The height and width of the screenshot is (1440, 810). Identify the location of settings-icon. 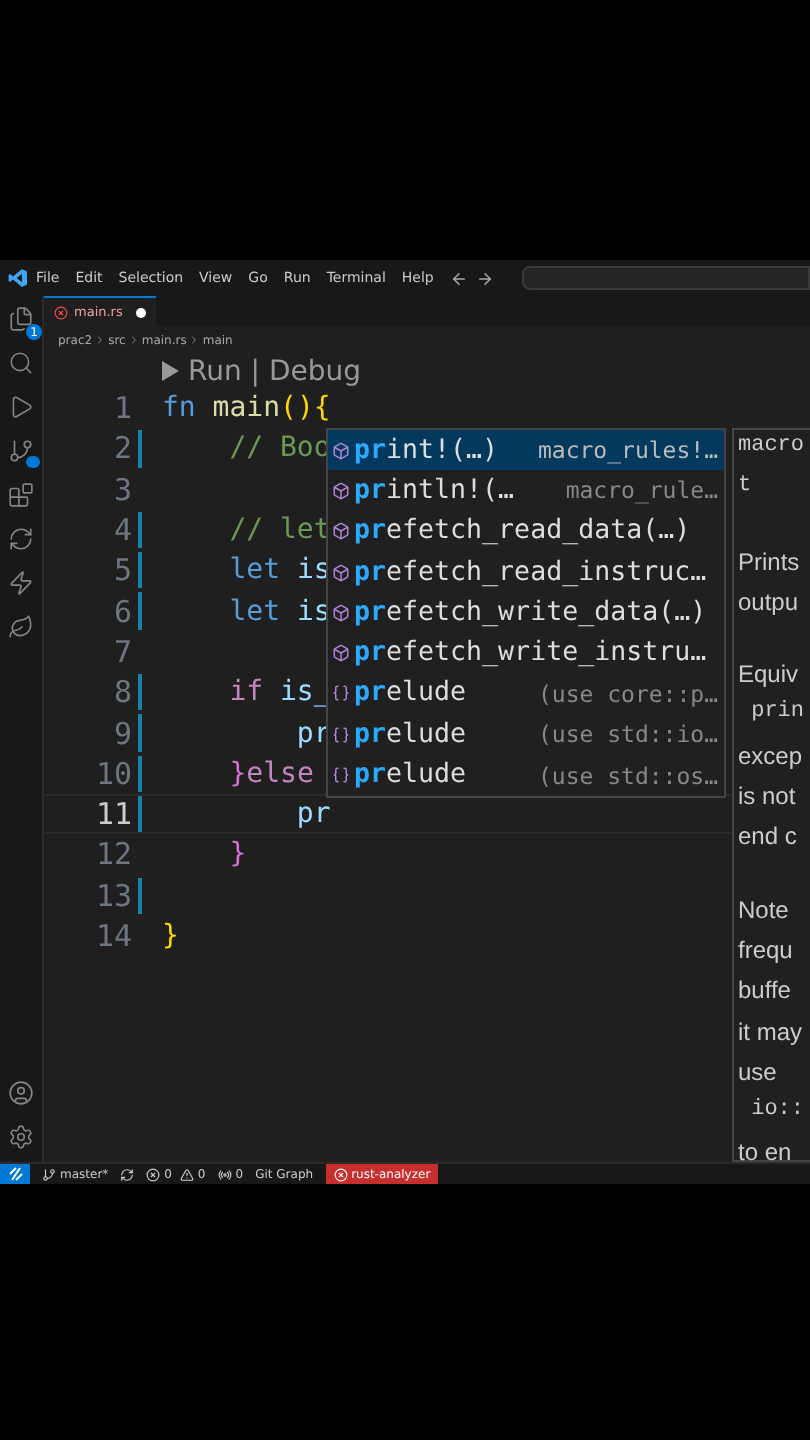
(21, 1137).